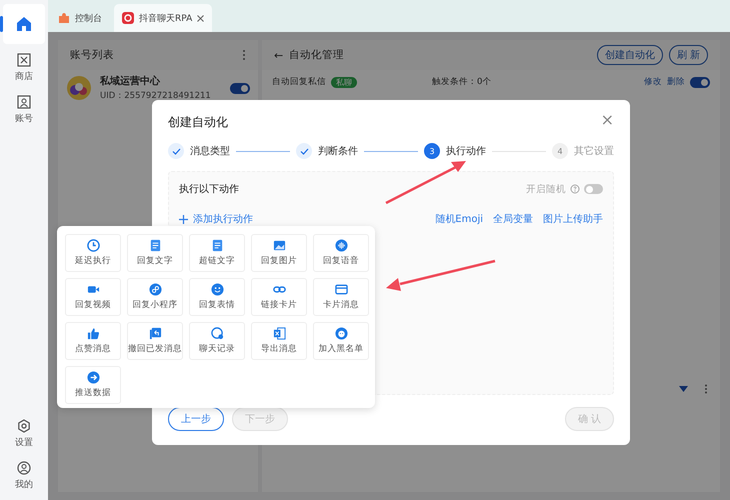 The height and width of the screenshot is (500, 730). Describe the element at coordinates (24, 434) in the screenshot. I see `sidebar-item: 设置` at that location.